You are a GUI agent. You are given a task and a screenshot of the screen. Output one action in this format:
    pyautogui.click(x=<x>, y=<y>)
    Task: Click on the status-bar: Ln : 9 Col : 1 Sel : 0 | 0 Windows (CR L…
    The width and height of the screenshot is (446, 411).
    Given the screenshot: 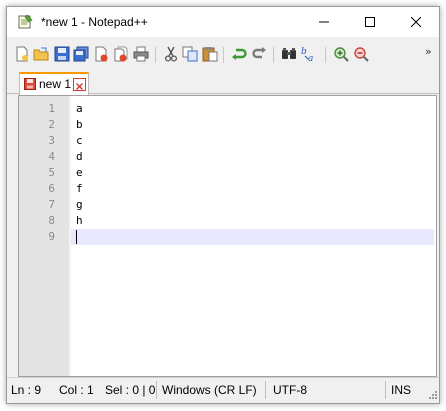 What is the action you would take?
    pyautogui.click(x=223, y=389)
    